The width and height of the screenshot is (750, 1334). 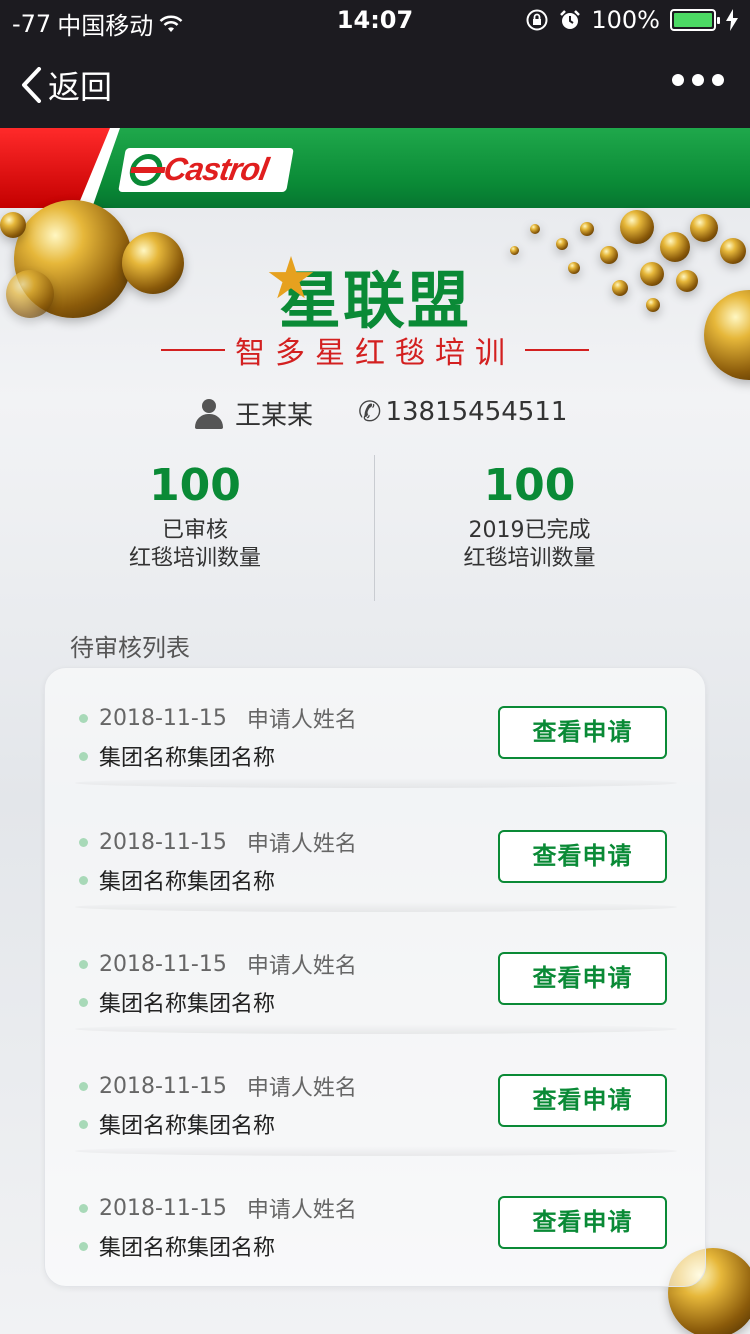 I want to click on orientation-lock-icon, so click(x=537, y=20).